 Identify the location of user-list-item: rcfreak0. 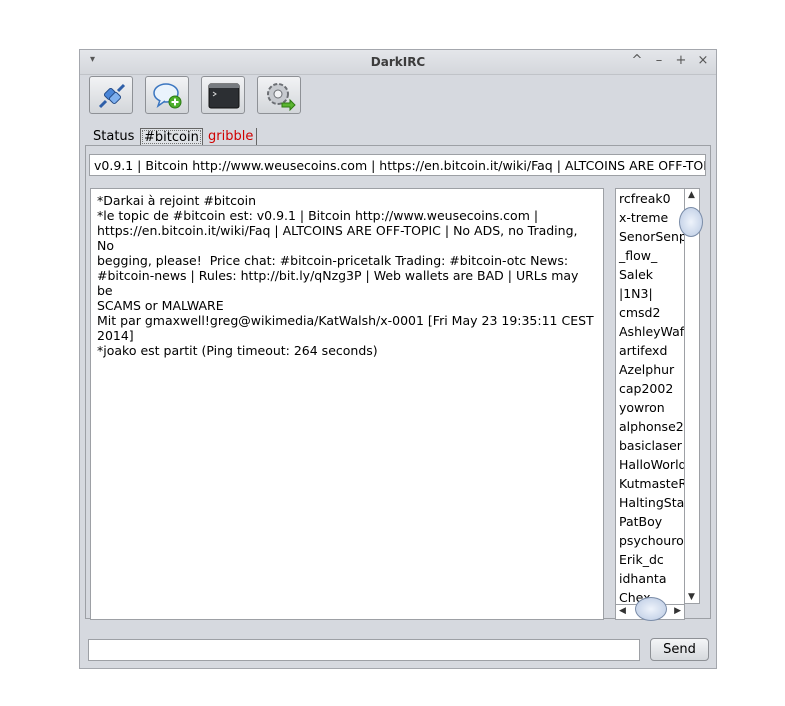
(650, 198).